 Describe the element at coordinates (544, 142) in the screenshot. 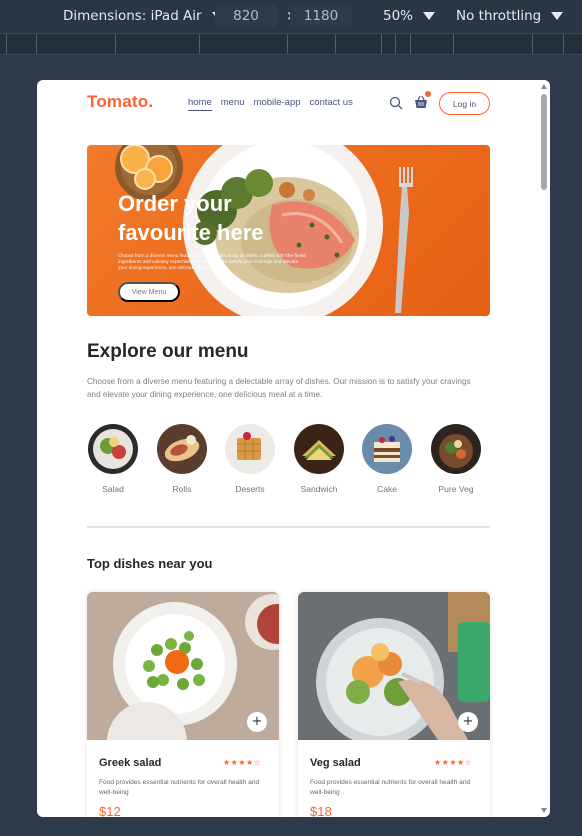

I see `scrollbar-thumb` at that location.